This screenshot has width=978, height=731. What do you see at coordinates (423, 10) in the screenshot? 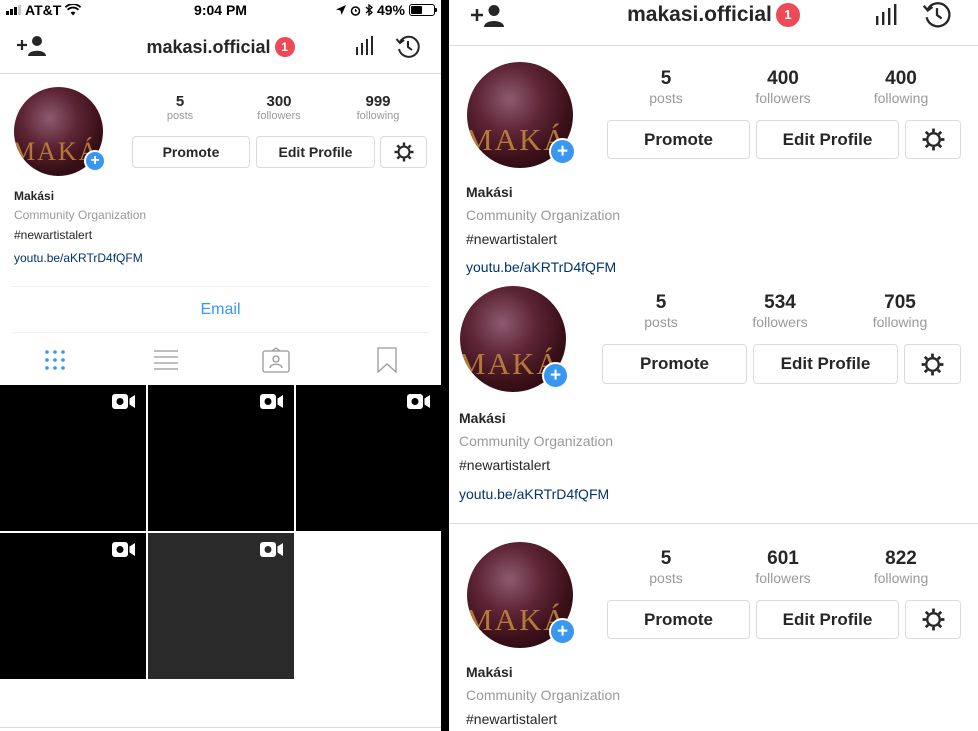
I see `battery-icon` at bounding box center [423, 10].